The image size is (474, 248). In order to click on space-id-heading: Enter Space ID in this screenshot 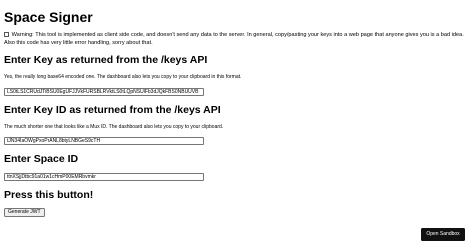, I will do `click(41, 159)`.